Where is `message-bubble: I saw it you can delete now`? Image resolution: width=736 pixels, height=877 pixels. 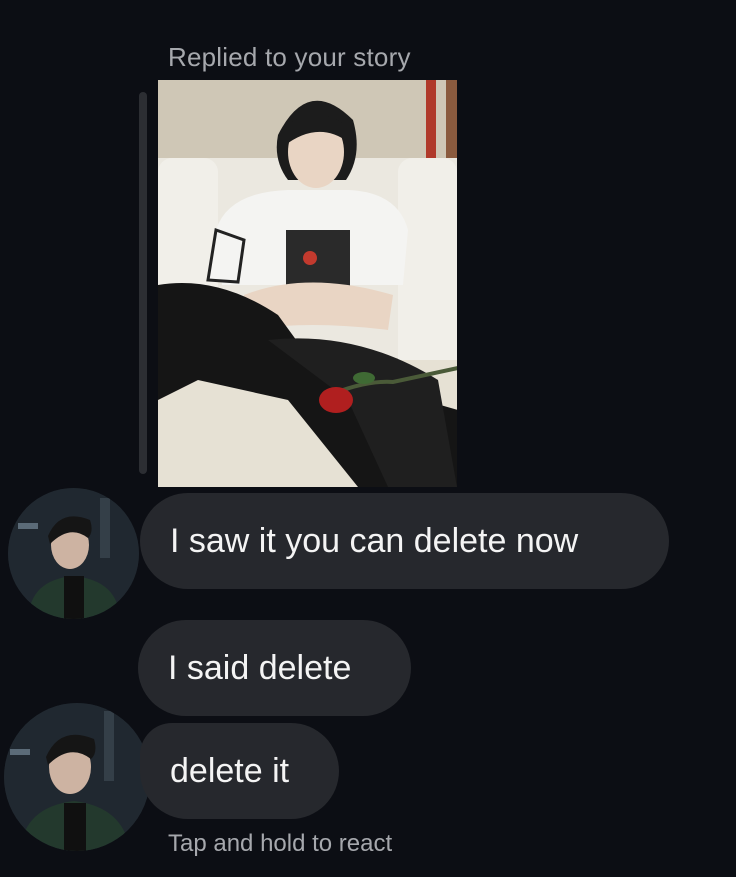 message-bubble: I saw it you can delete now is located at coordinates (404, 541).